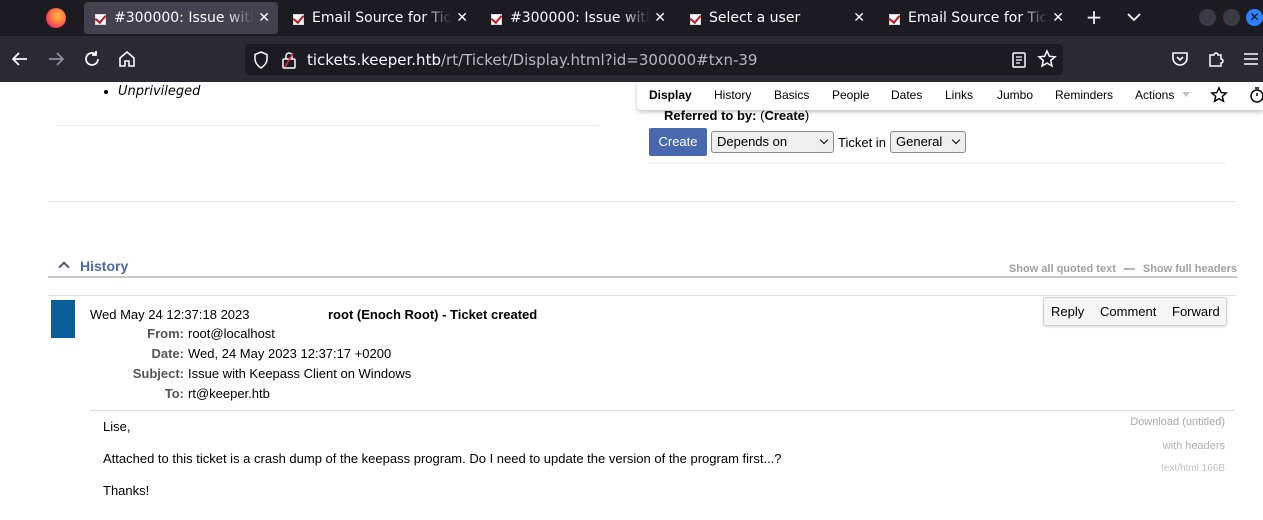 This screenshot has height=520, width=1263. I want to click on plus-icon: +, so click(1094, 18).